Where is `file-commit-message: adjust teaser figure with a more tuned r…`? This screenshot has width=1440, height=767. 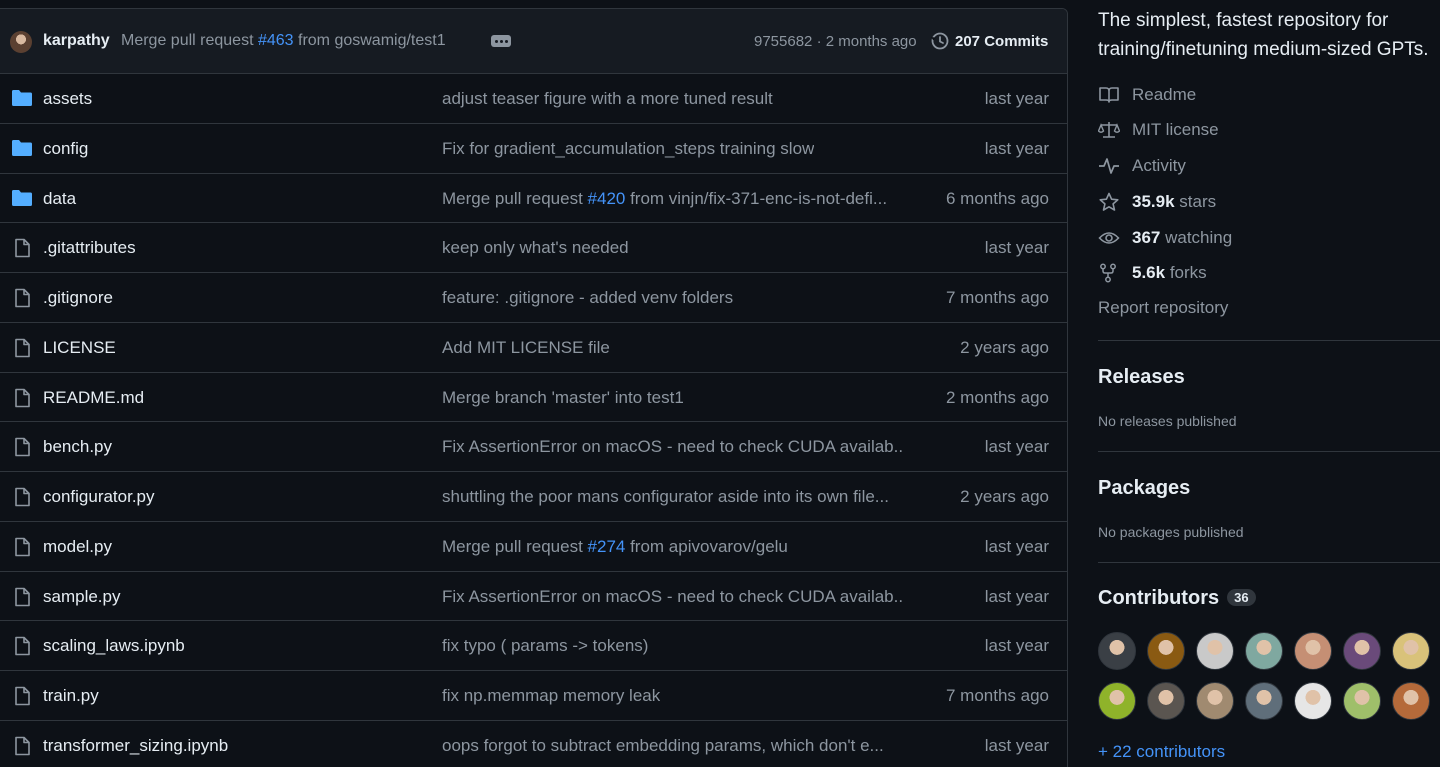 file-commit-message: adjust teaser figure with a more tuned r… is located at coordinates (607, 99).